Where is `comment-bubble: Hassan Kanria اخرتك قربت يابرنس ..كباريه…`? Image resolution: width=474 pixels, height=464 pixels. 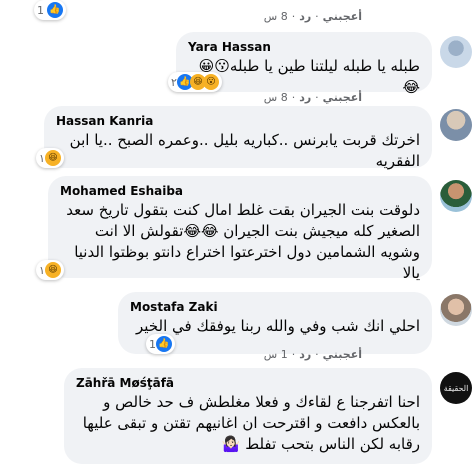
comment-bubble: Hassan Kanria اخرتك قربت يابرنس ..كباريه… is located at coordinates (238, 138).